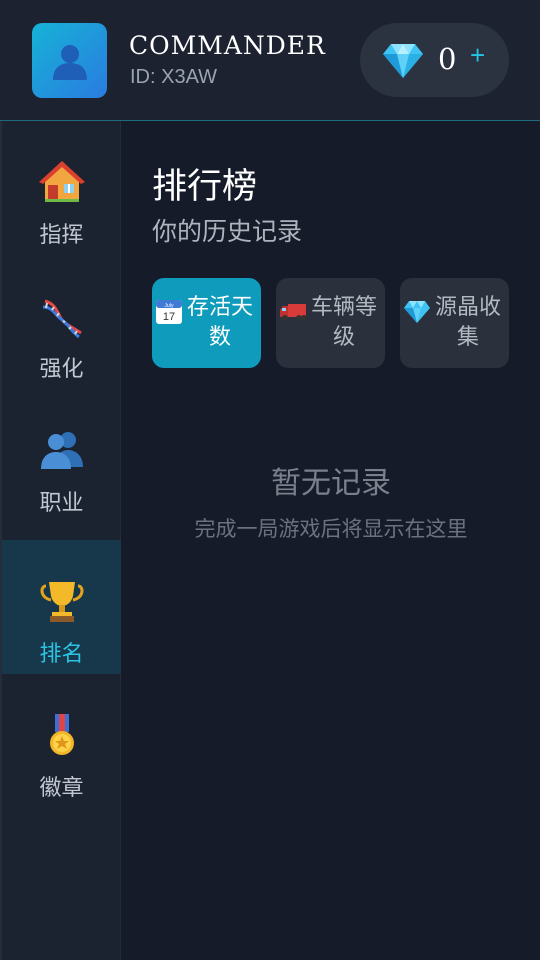 The image size is (540, 960). Describe the element at coordinates (343, 322) in the screenshot. I see `tab-label: 车辆等级` at that location.